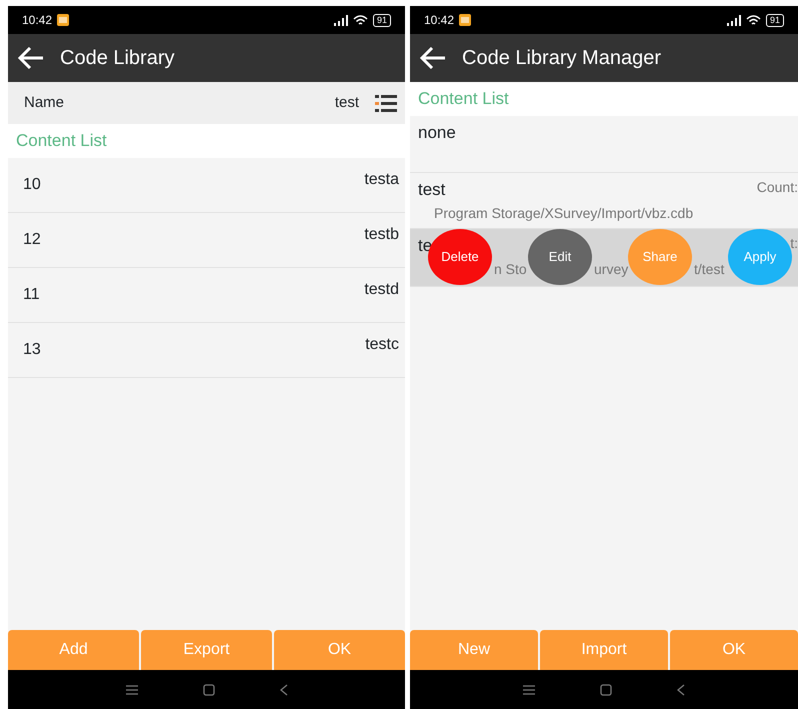 Image resolution: width=798 pixels, height=709 pixels. Describe the element at coordinates (346, 102) in the screenshot. I see `name-value: test` at that location.